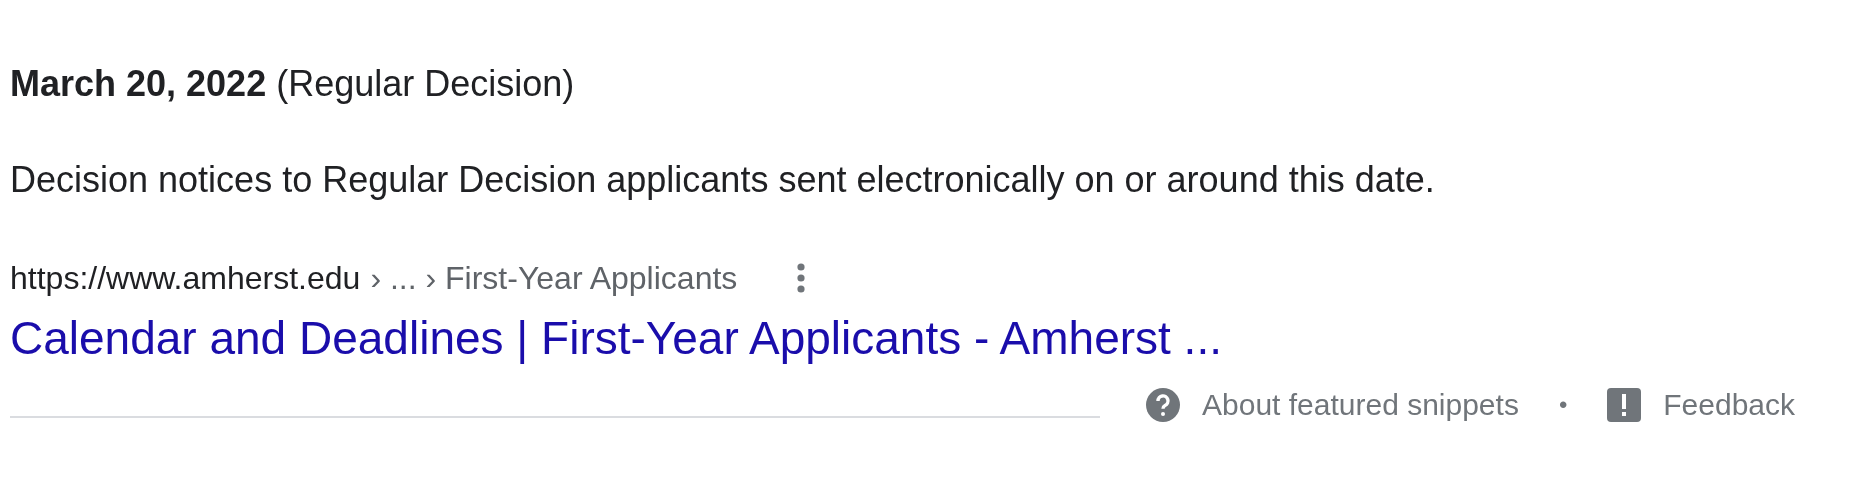  I want to click on source-url: https://www.amherst.edu, so click(185, 278).